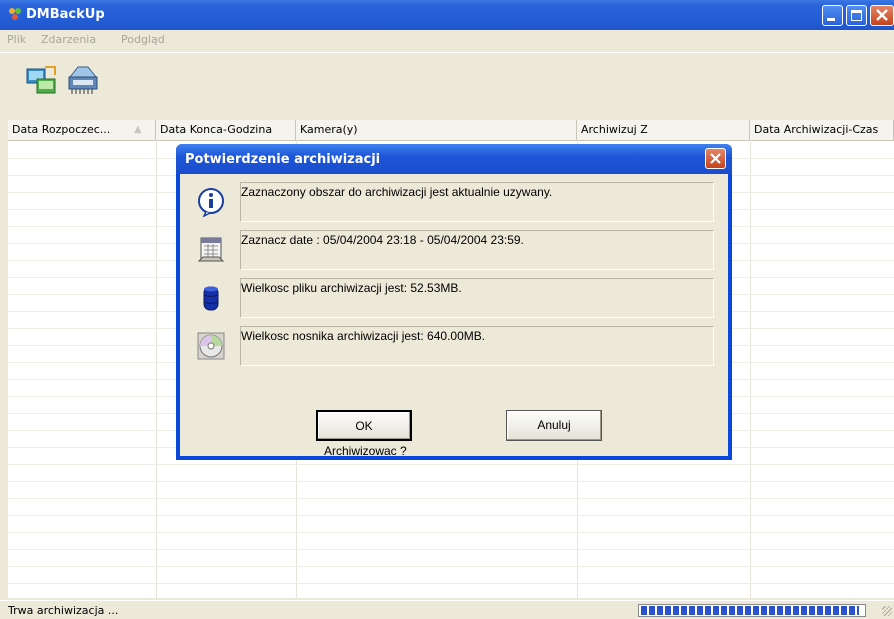 The height and width of the screenshot is (619, 894). I want to click on network-backup-icon, so click(42, 80).